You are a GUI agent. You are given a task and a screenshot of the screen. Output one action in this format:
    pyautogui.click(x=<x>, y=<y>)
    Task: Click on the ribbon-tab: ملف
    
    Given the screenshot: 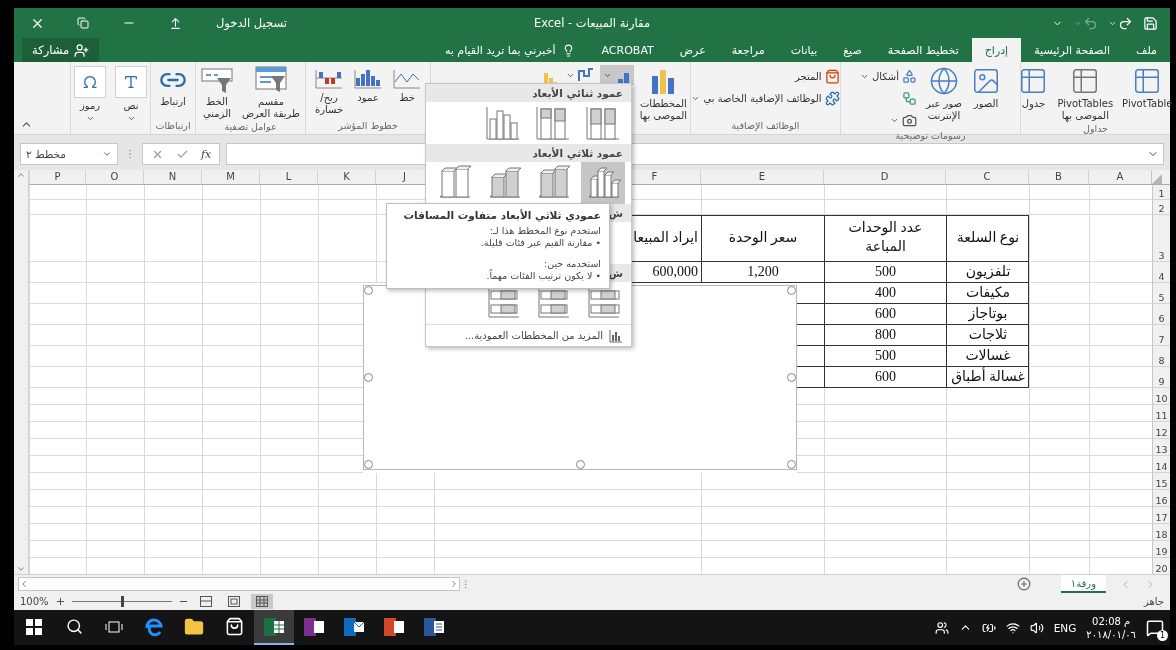 What is the action you would take?
    pyautogui.click(x=1146, y=50)
    